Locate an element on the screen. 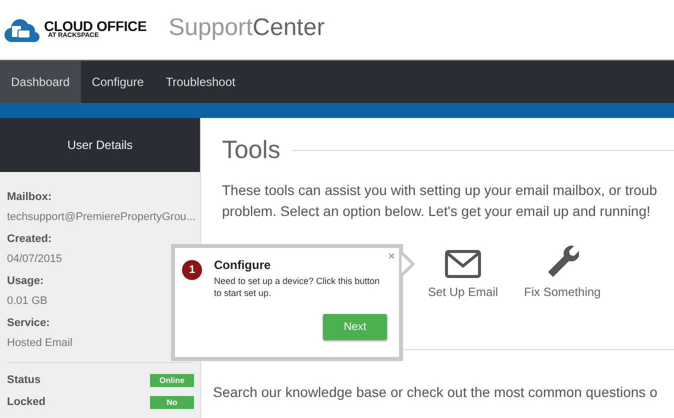  logo-name: CLOUD OFFICE is located at coordinates (95, 26).